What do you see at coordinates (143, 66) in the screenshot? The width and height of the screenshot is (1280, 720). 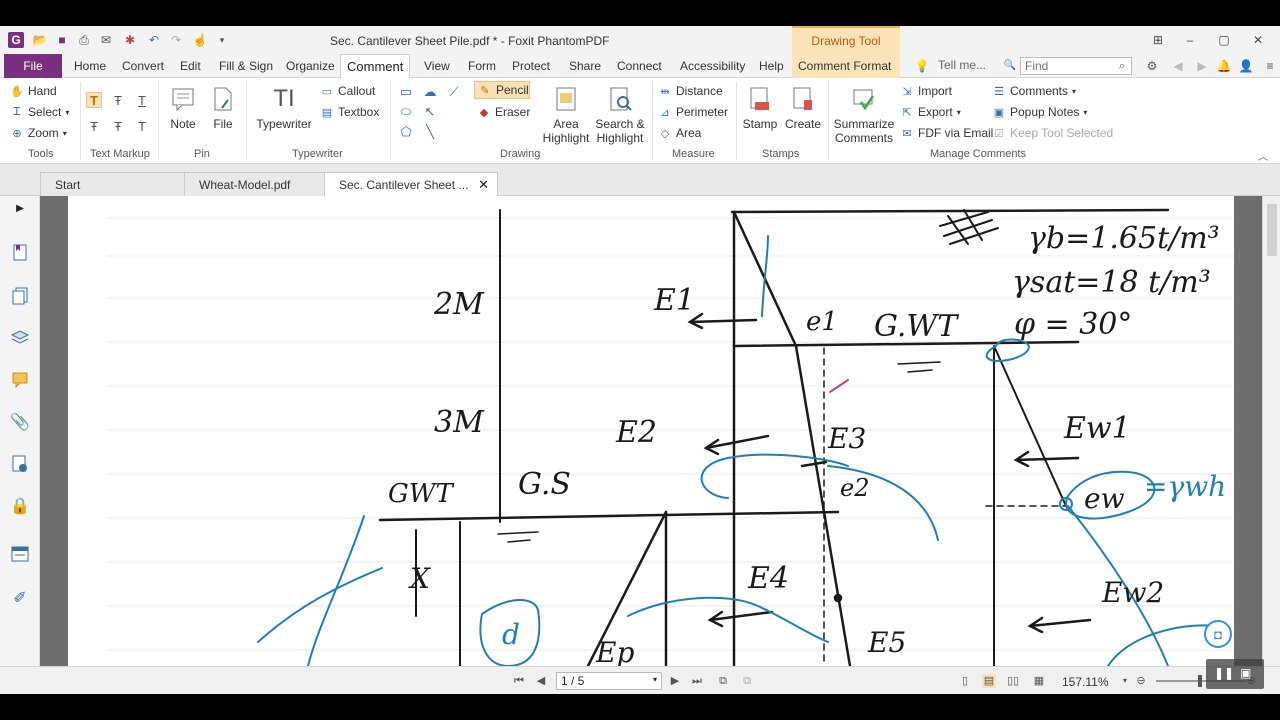 I see `tab-convert: Convert` at bounding box center [143, 66].